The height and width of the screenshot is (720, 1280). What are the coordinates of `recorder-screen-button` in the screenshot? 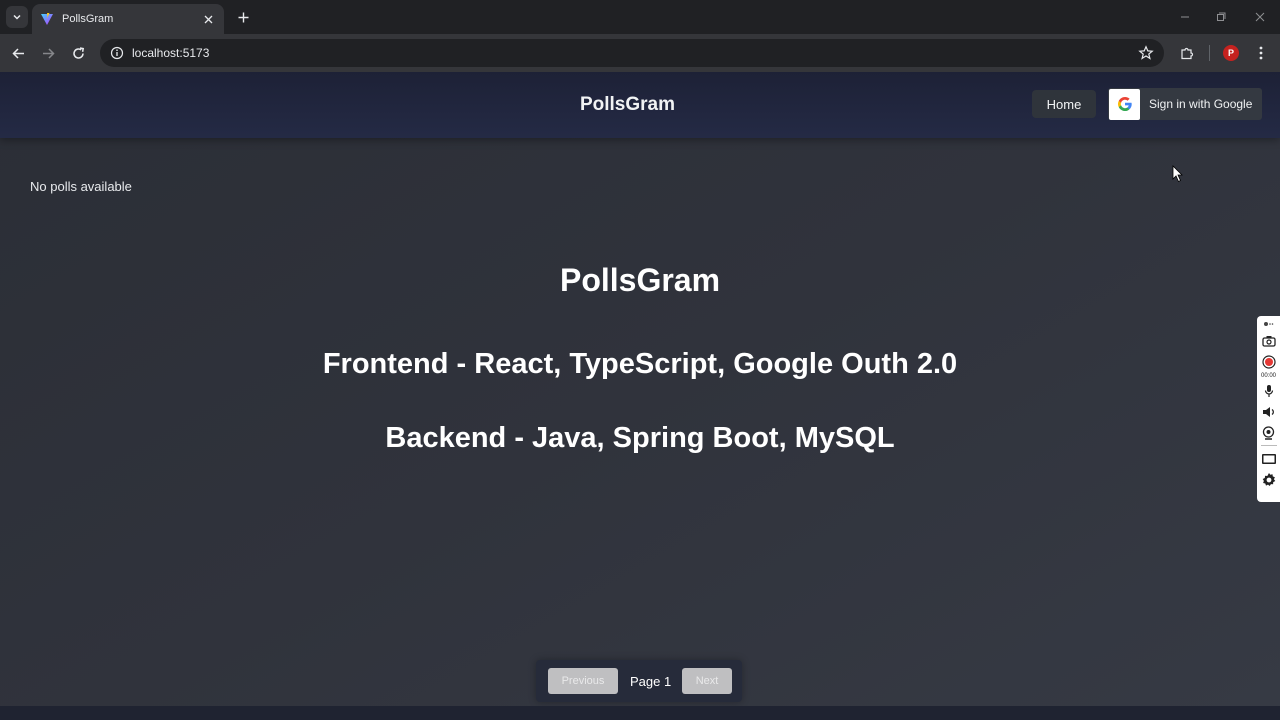 It's located at (1268, 458).